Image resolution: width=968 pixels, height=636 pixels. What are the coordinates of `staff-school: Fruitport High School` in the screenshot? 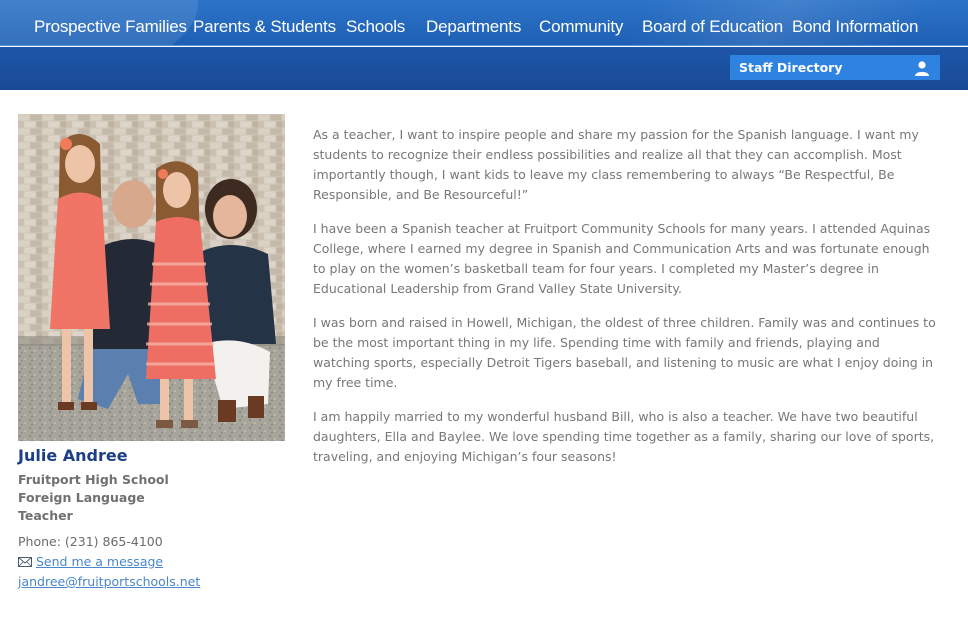 It's located at (93, 479).